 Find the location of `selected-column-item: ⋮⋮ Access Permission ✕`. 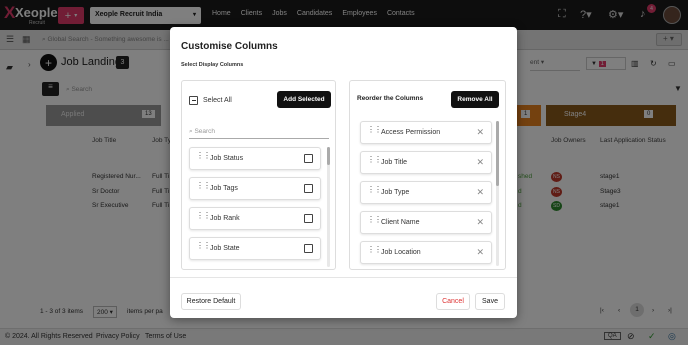

selected-column-item: ⋮⋮ Access Permission ✕ is located at coordinates (426, 132).